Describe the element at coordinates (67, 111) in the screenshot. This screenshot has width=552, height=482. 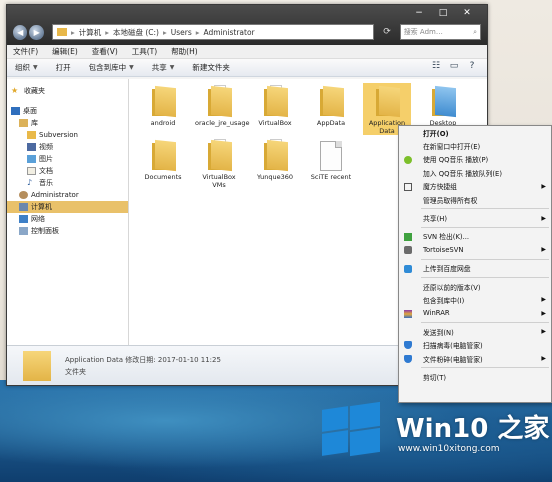
I see `sidebar-item-desktop: 桌面` at that location.